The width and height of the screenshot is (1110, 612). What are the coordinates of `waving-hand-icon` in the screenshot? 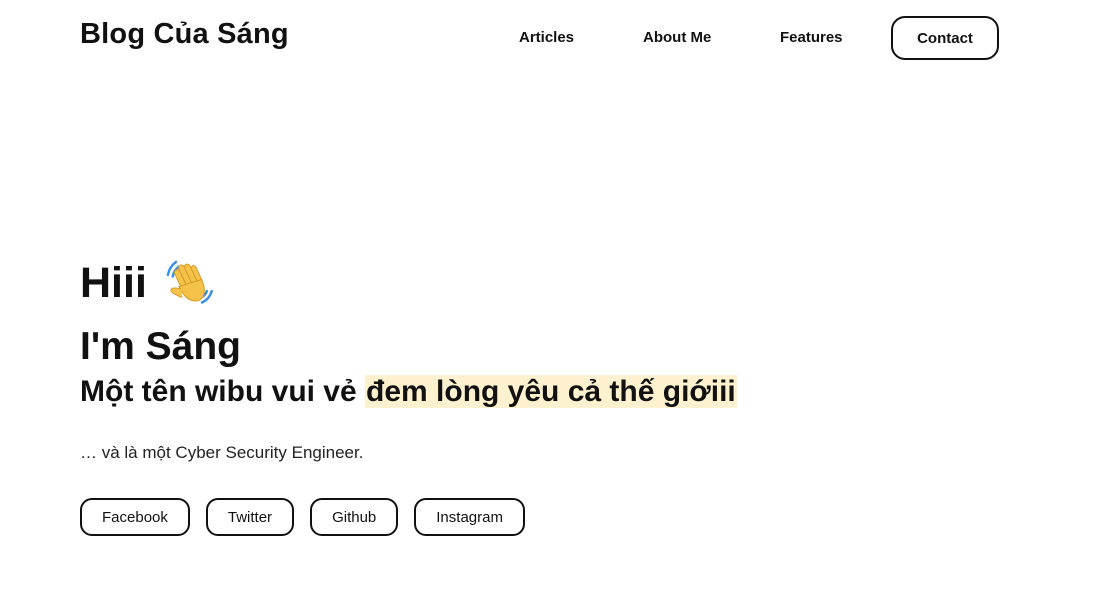 It's located at (189, 283).